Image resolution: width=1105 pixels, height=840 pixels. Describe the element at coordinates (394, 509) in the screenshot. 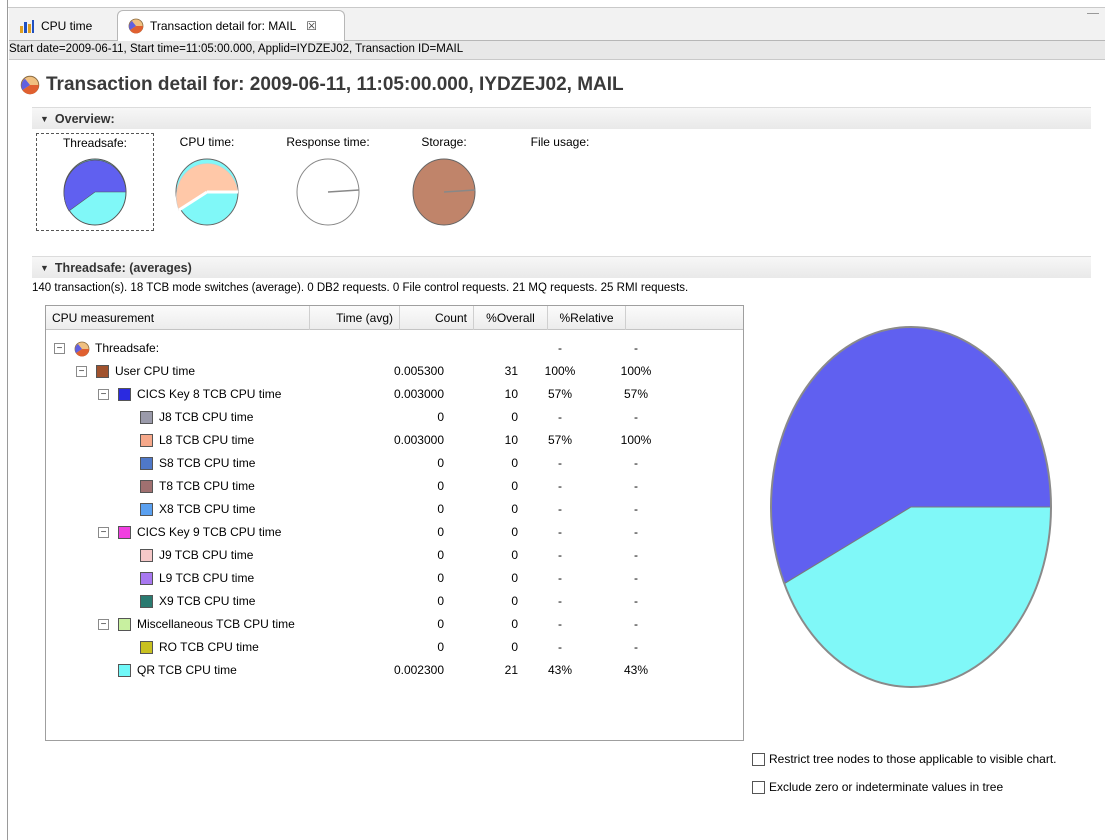

I see `table-row: X8 TCB CPU time 0 0 - -` at that location.